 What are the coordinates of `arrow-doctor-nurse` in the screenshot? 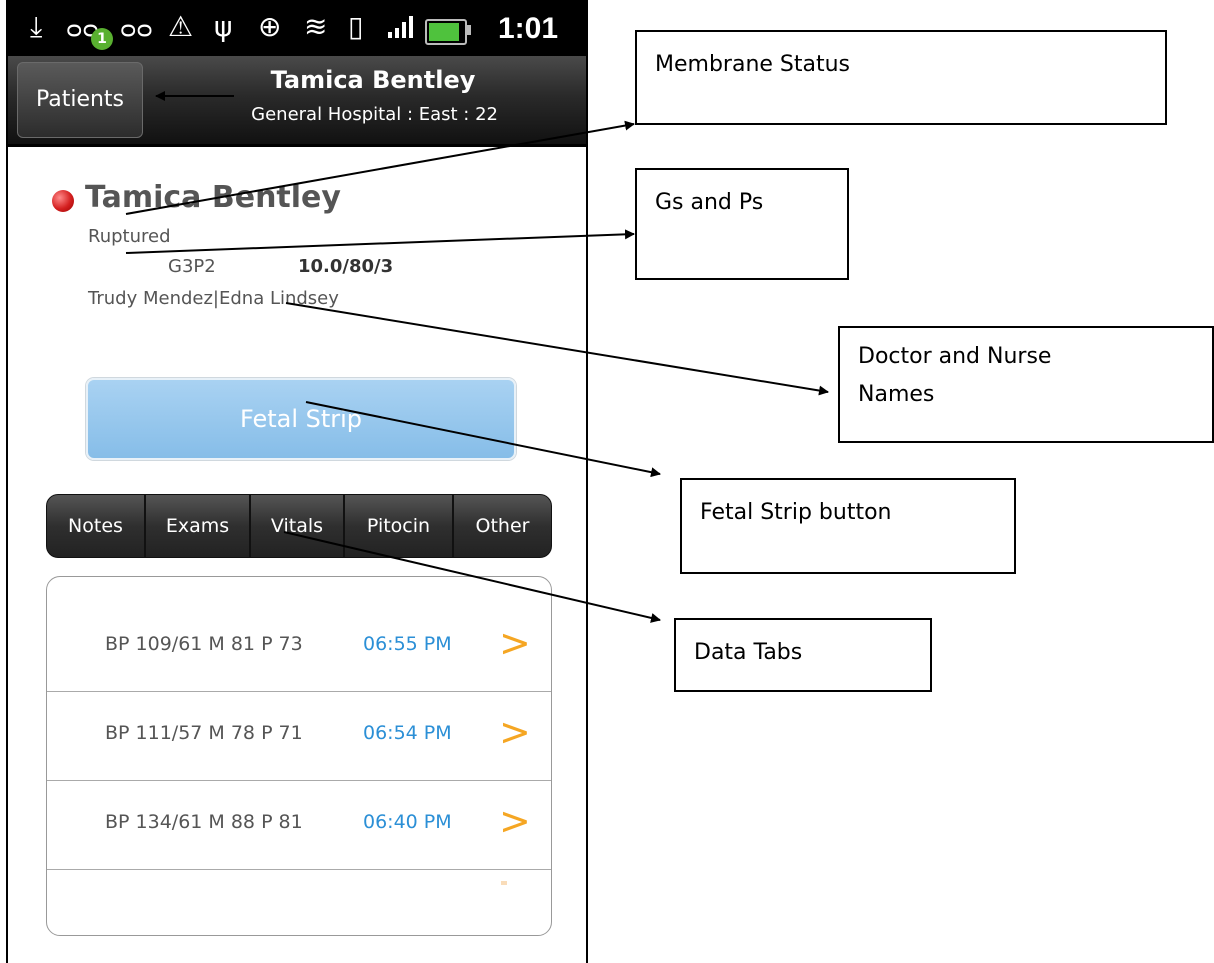 It's located at (557, 349).